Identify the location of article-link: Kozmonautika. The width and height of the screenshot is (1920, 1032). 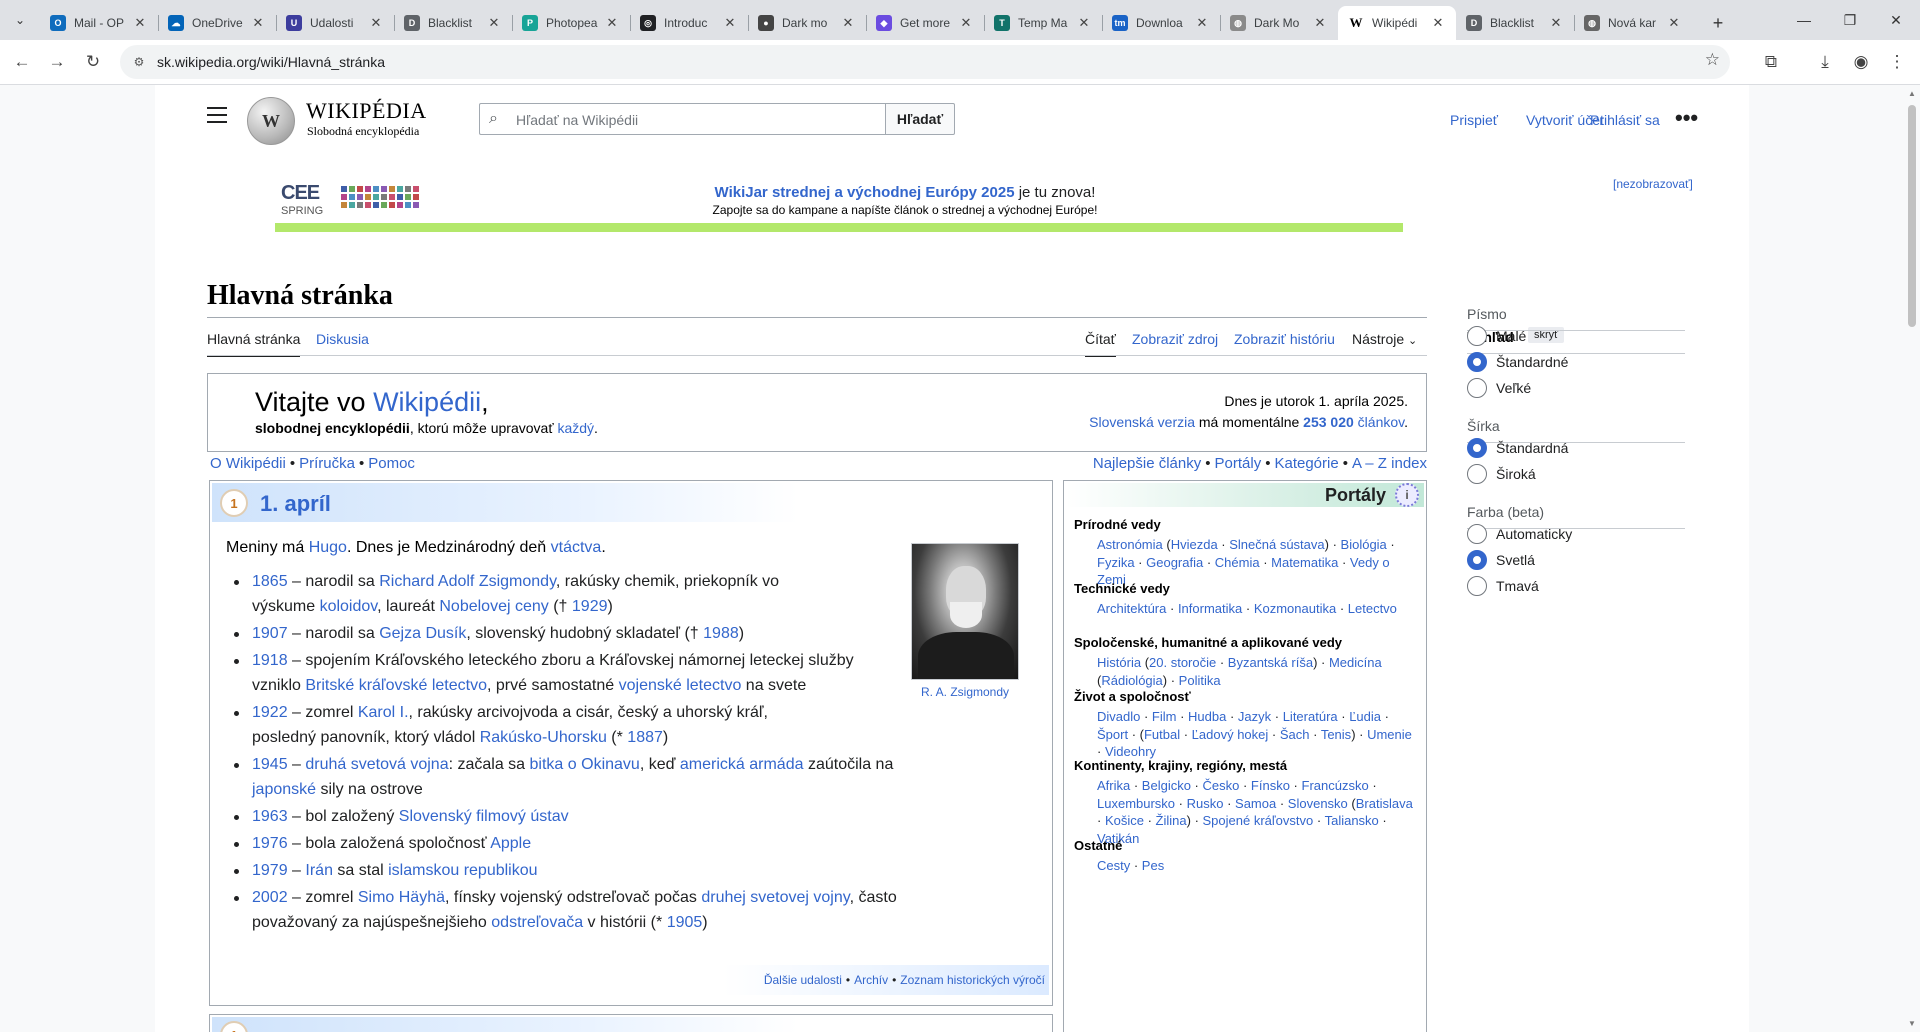
(1295, 608).